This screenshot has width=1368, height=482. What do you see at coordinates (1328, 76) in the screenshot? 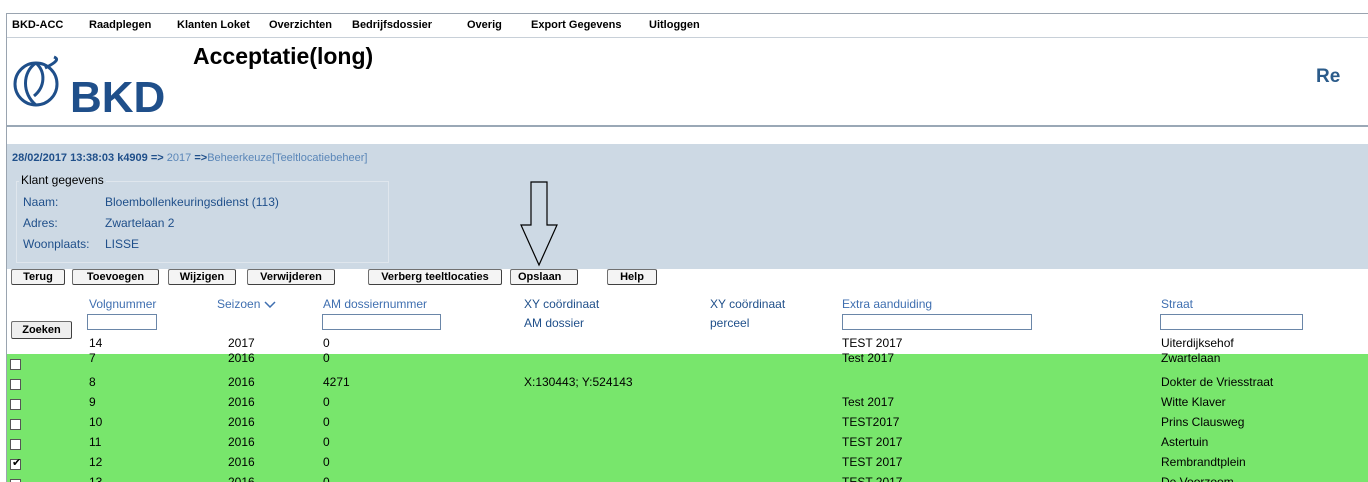
I see `header-right-text: Re` at bounding box center [1328, 76].